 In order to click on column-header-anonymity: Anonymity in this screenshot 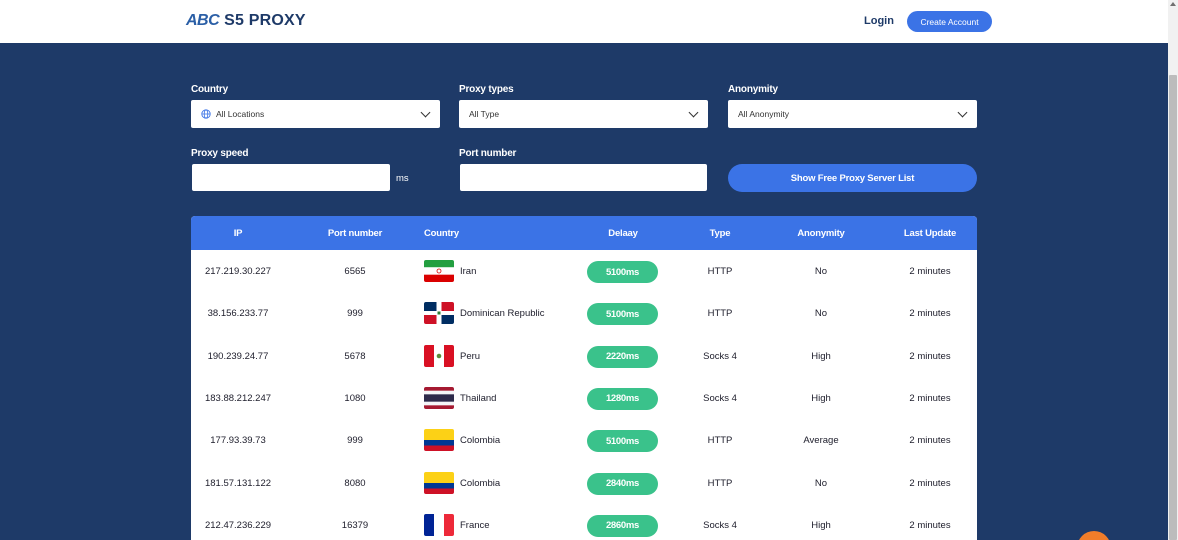, I will do `click(821, 233)`.